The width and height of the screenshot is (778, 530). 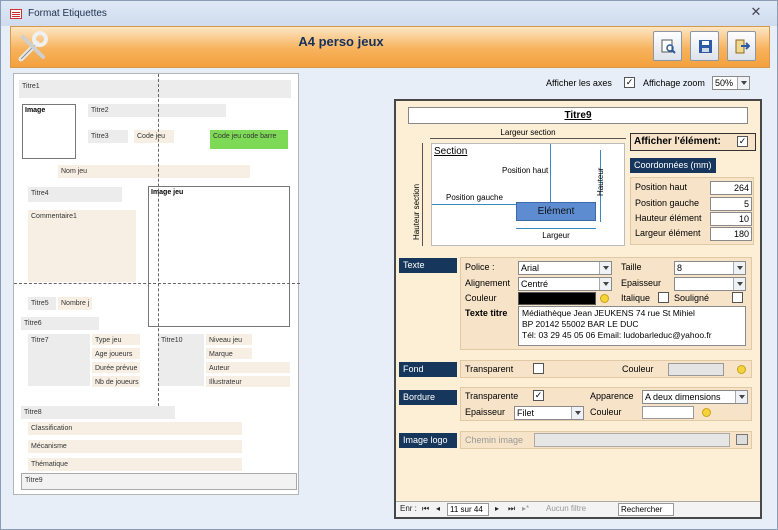 What do you see at coordinates (157, 110) in the screenshot?
I see `preview-titre2: Titre2` at bounding box center [157, 110].